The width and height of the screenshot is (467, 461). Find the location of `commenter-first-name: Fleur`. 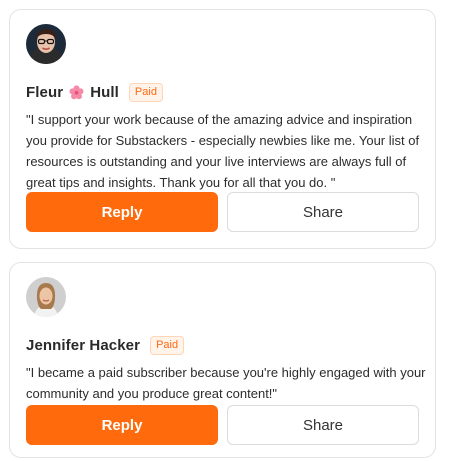

commenter-first-name: Fleur is located at coordinates (45, 92).